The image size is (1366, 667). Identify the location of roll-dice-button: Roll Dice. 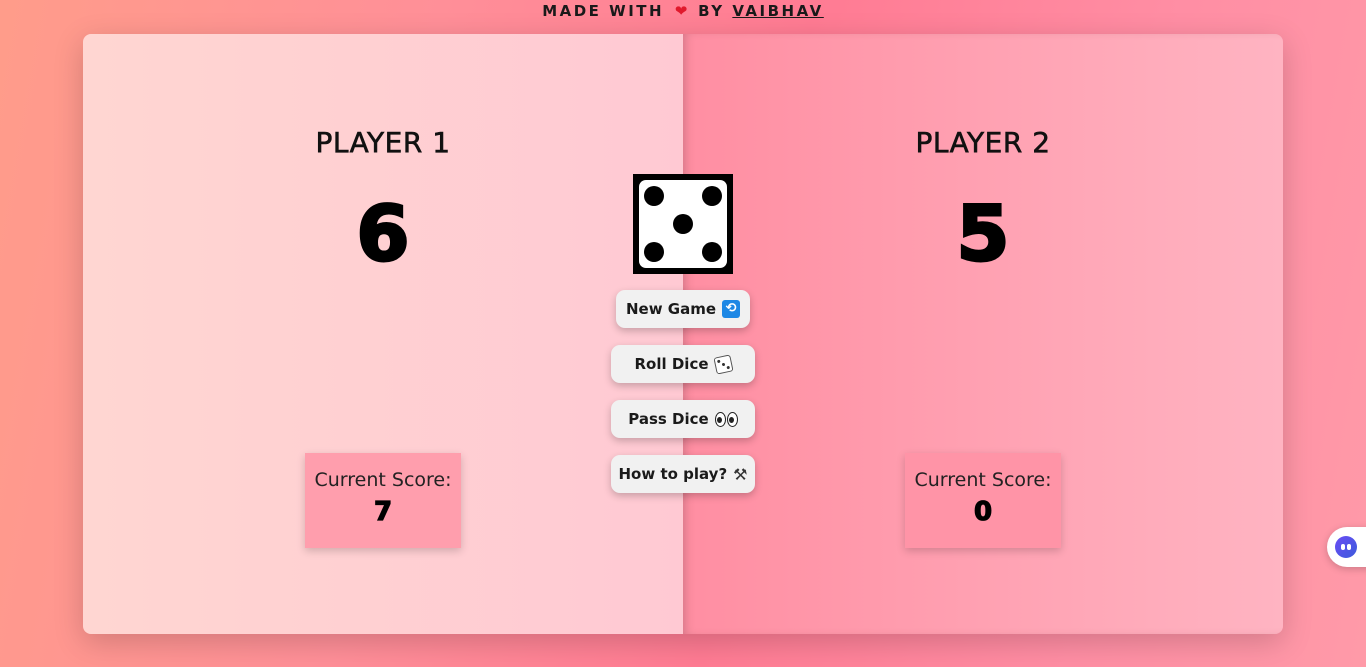
(683, 364).